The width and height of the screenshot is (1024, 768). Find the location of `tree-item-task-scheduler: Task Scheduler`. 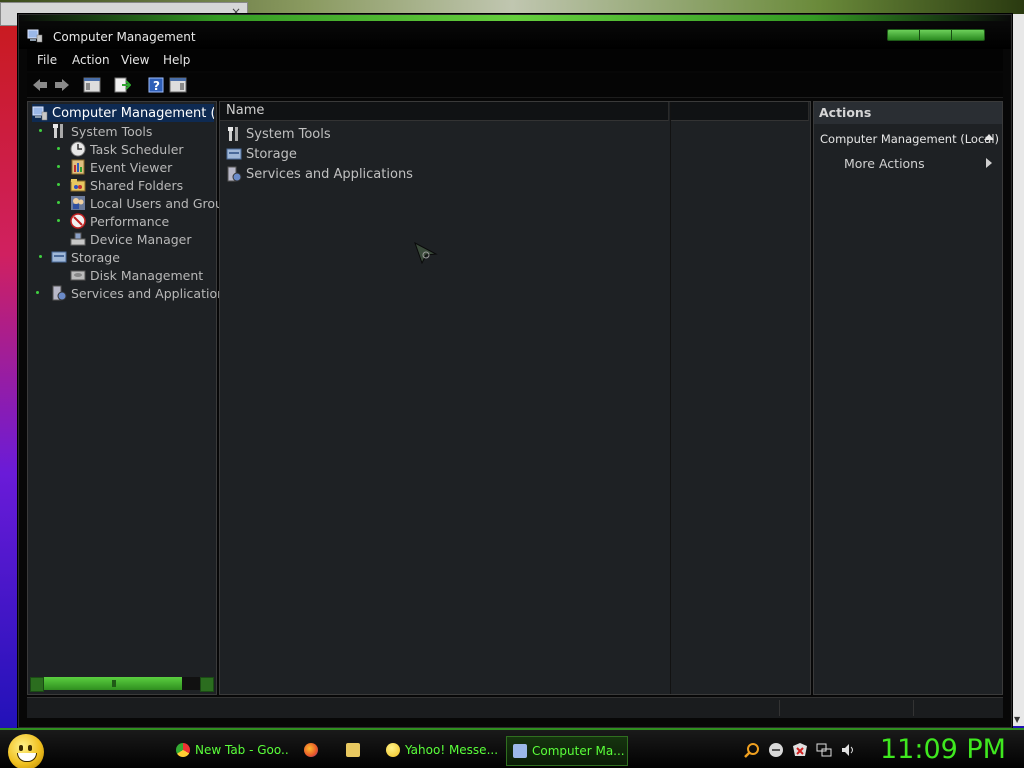

tree-item-task-scheduler: Task Scheduler is located at coordinates (127, 149).